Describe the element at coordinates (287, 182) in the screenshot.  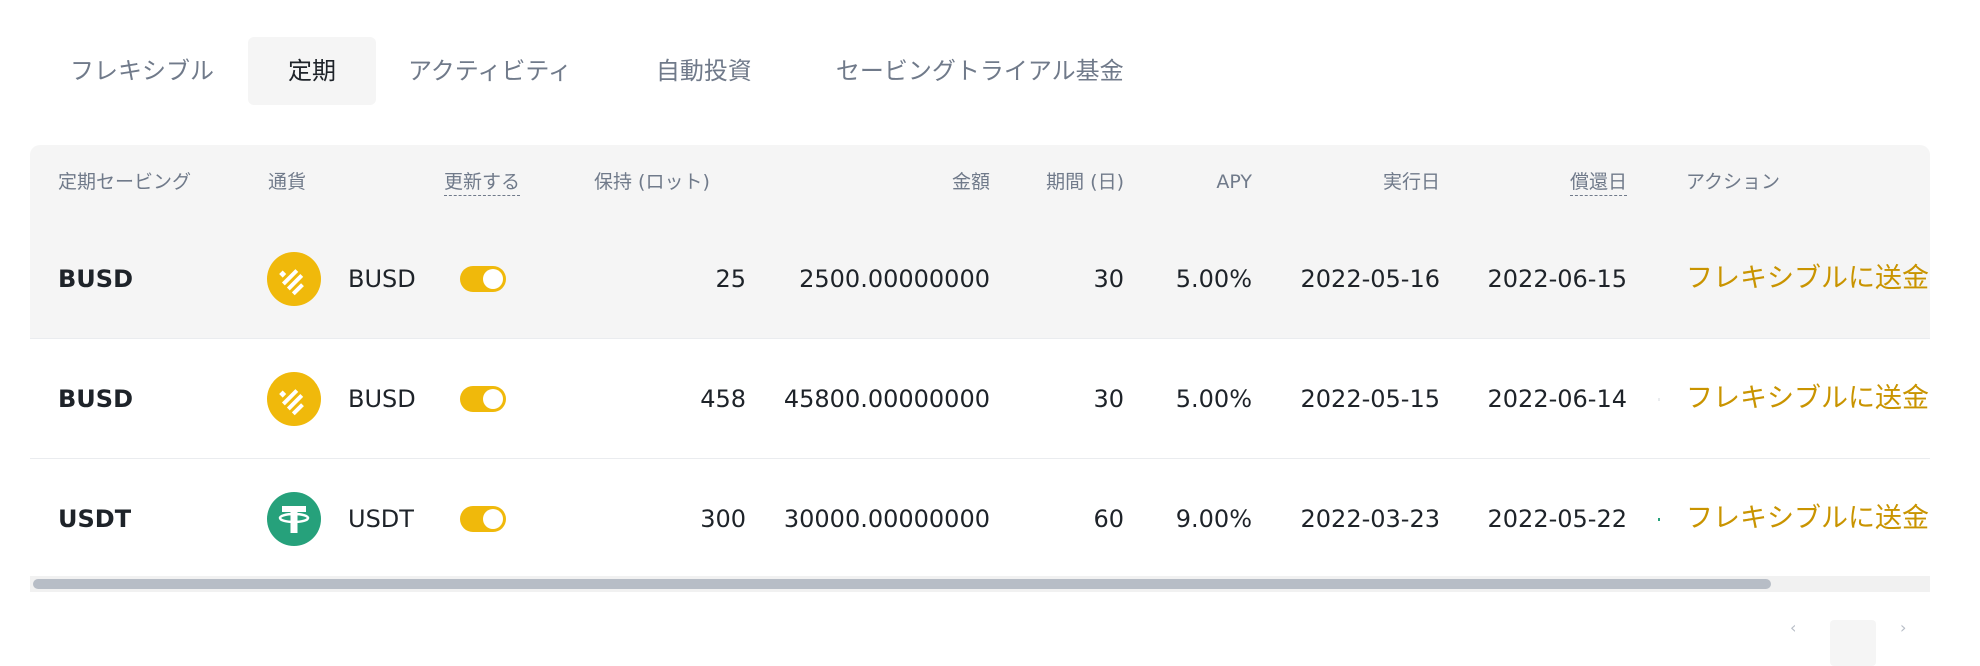
I see `header-currency: 通貨` at that location.